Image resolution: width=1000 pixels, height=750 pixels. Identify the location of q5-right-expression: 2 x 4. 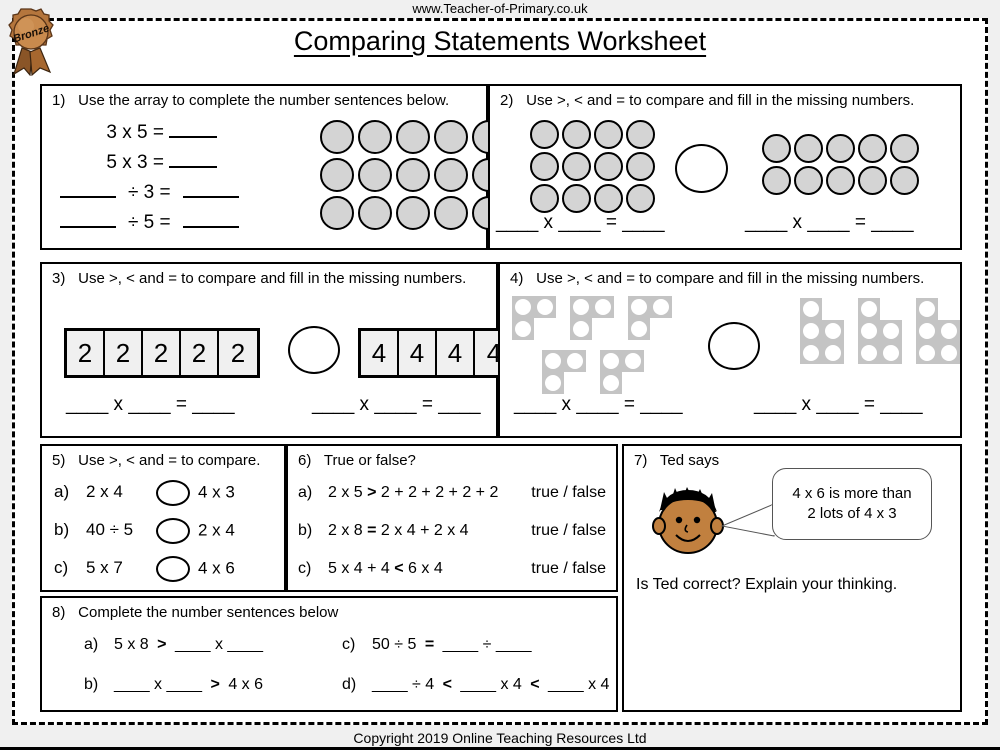
(216, 530).